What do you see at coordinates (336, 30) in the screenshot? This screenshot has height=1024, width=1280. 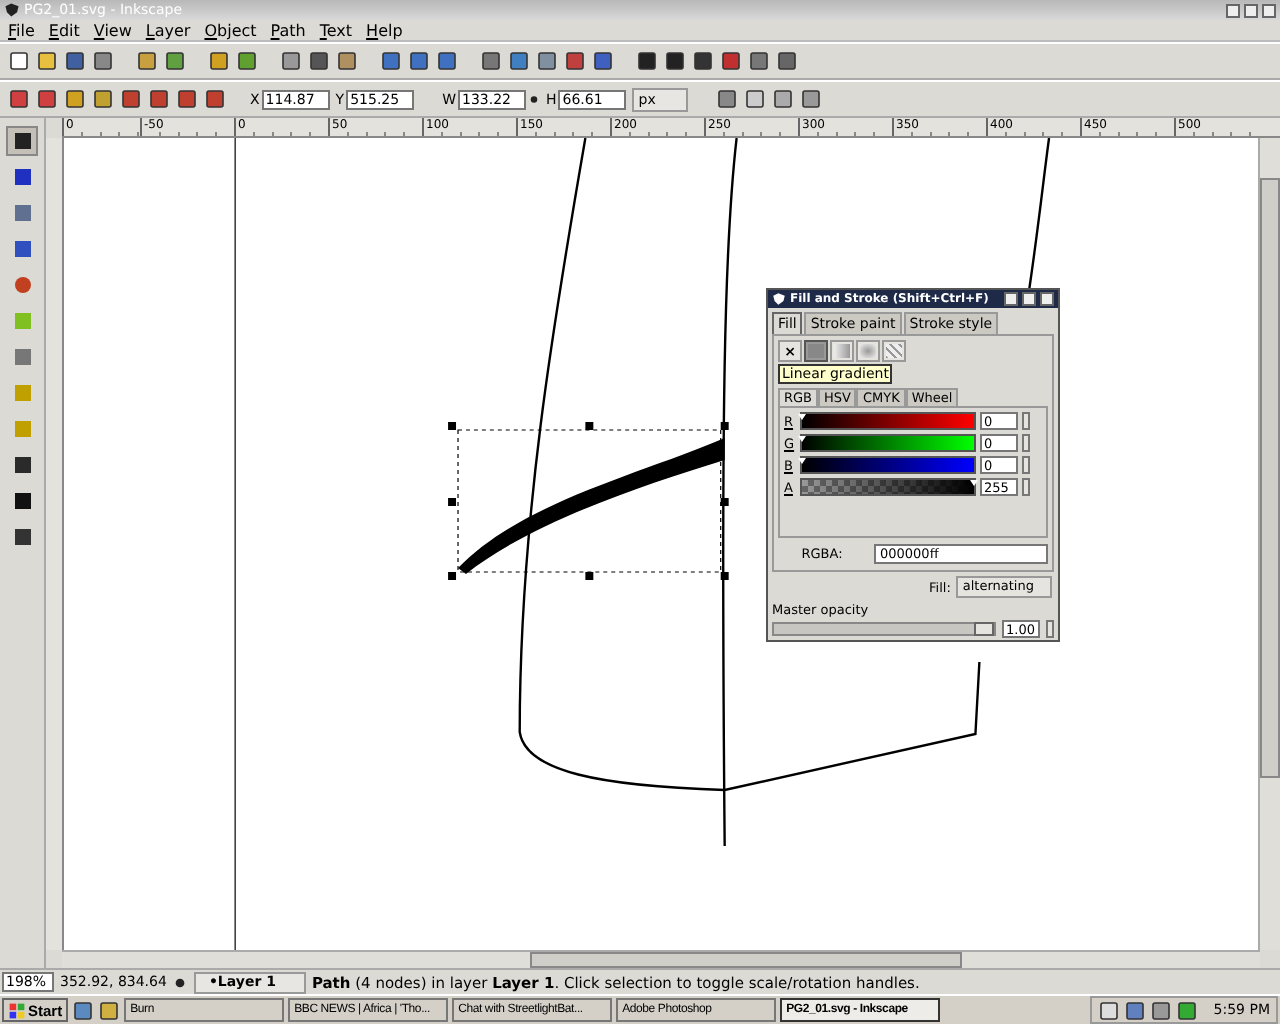 I see `menu-item: Text` at bounding box center [336, 30].